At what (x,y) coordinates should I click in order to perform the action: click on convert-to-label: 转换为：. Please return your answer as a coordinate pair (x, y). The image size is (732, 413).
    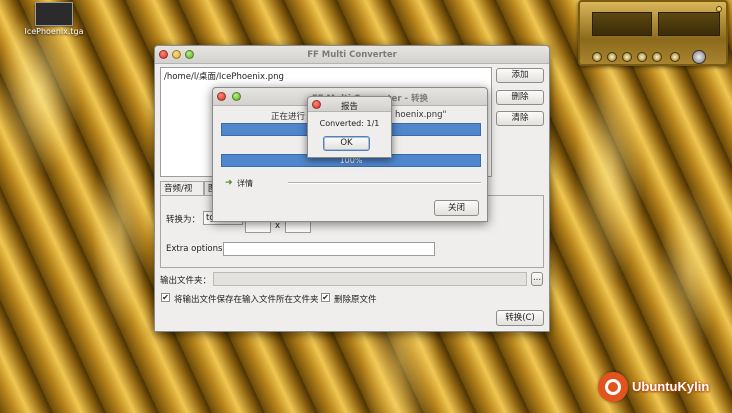
    Looking at the image, I should click on (183, 220).